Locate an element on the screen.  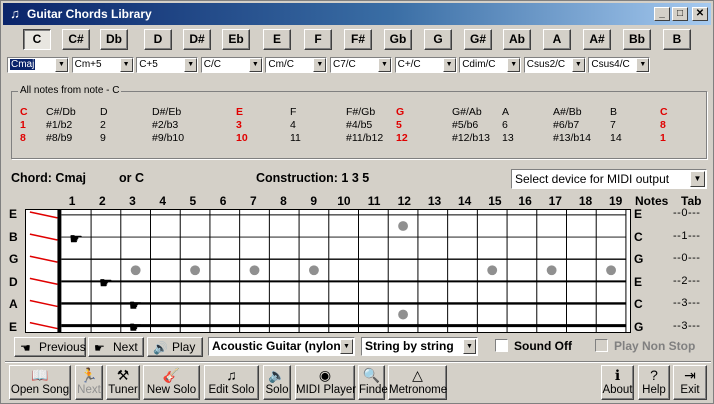
note-button-a-sharp: A# is located at coordinates (597, 39).